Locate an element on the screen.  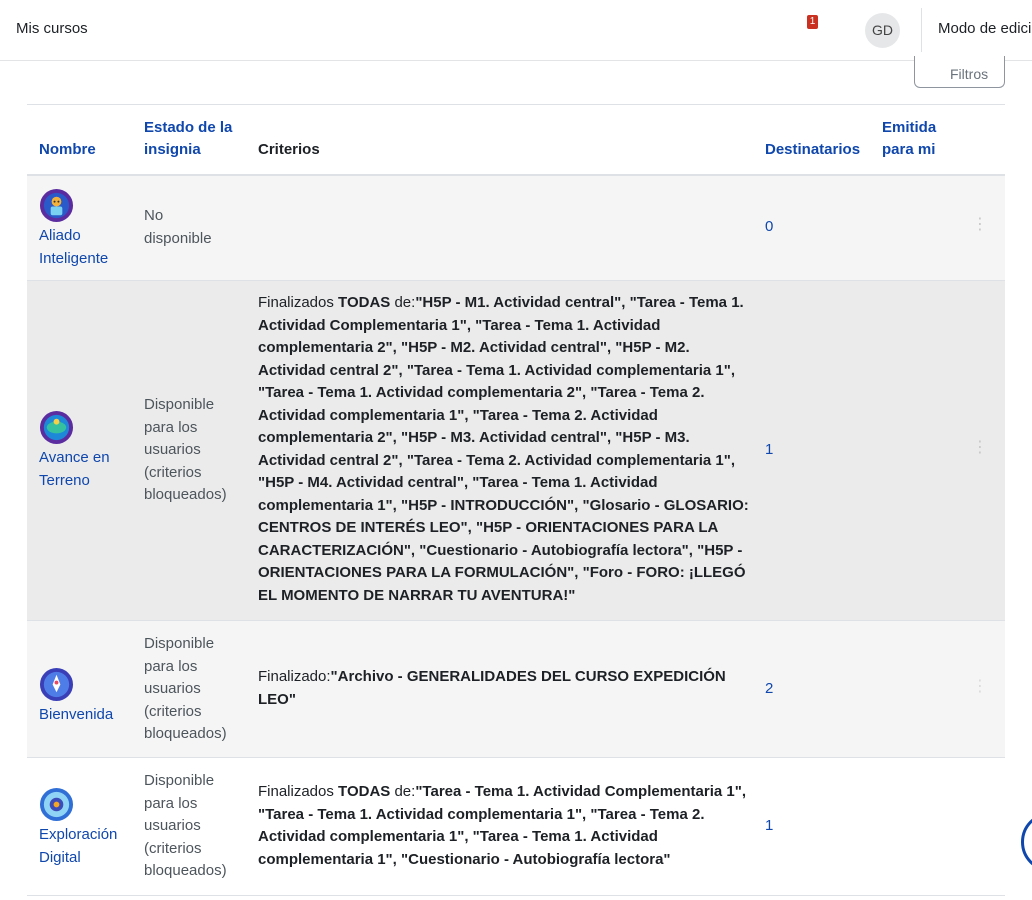
badge-cell: Bienvenida is located at coordinates (76, 697).